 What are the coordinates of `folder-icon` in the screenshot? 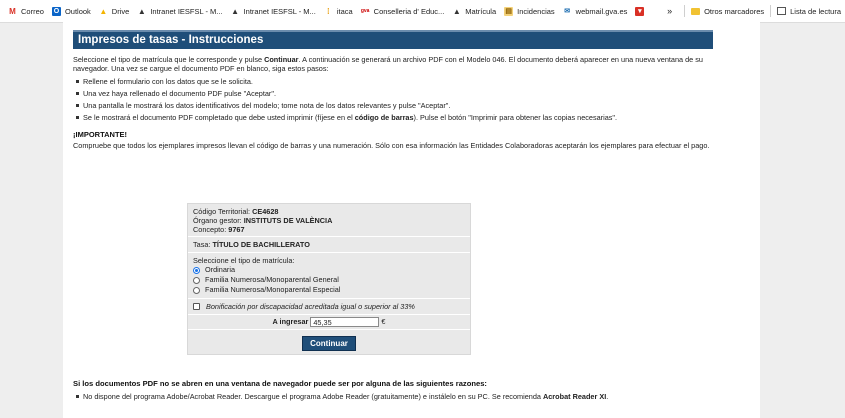 It's located at (696, 11).